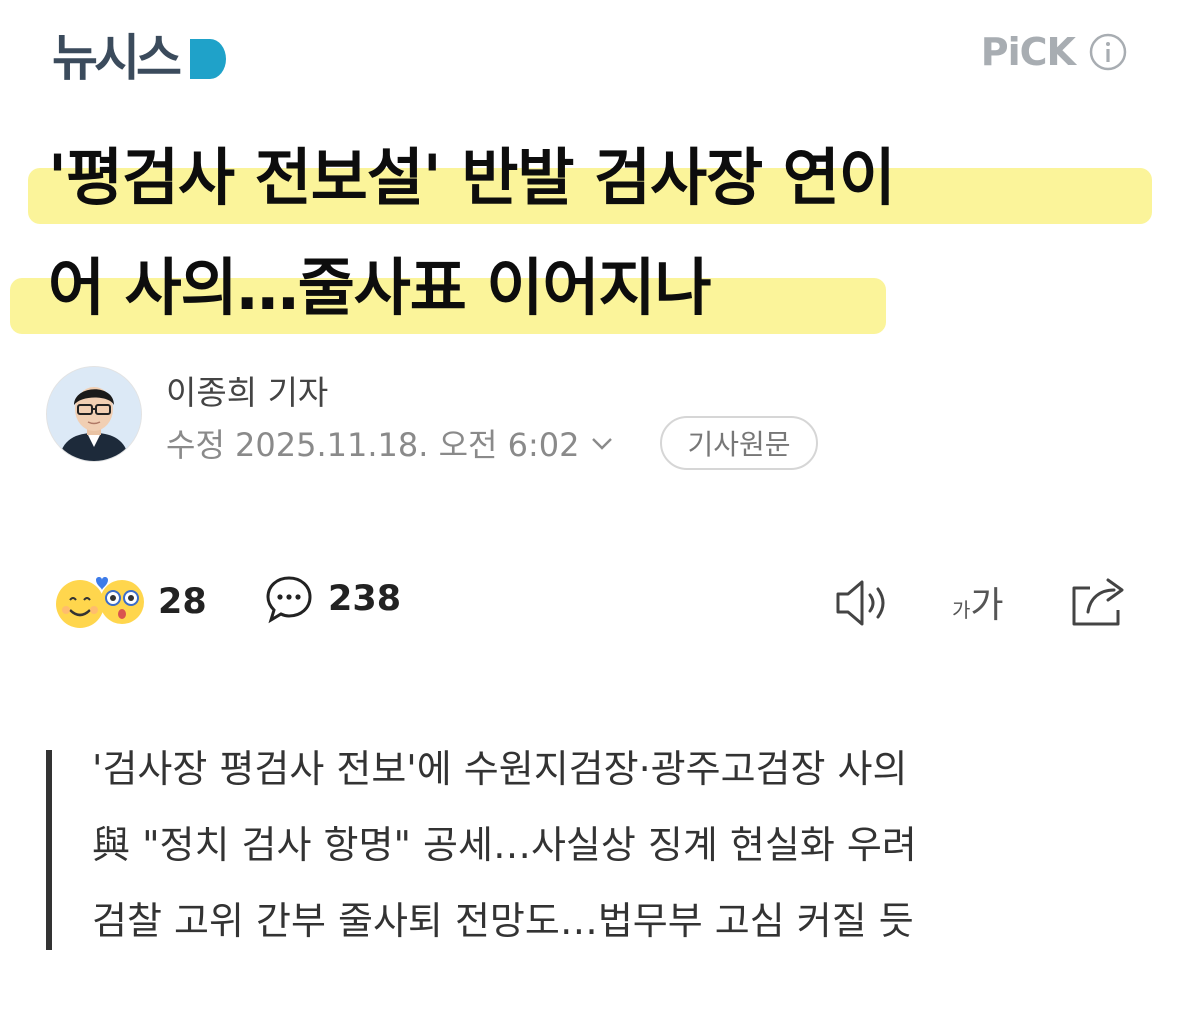 This screenshot has height=1019, width=1179. What do you see at coordinates (472, 177) in the screenshot?
I see `headline-line-1: '평검사 전보설' 반발 검사장 연이` at bounding box center [472, 177].